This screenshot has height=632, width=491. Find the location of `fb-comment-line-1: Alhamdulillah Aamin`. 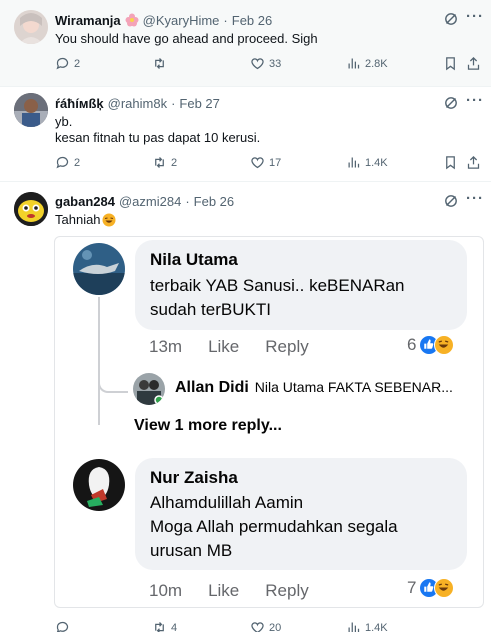

fb-comment-line-1: Alhamdulillah Aamin is located at coordinates (227, 502).